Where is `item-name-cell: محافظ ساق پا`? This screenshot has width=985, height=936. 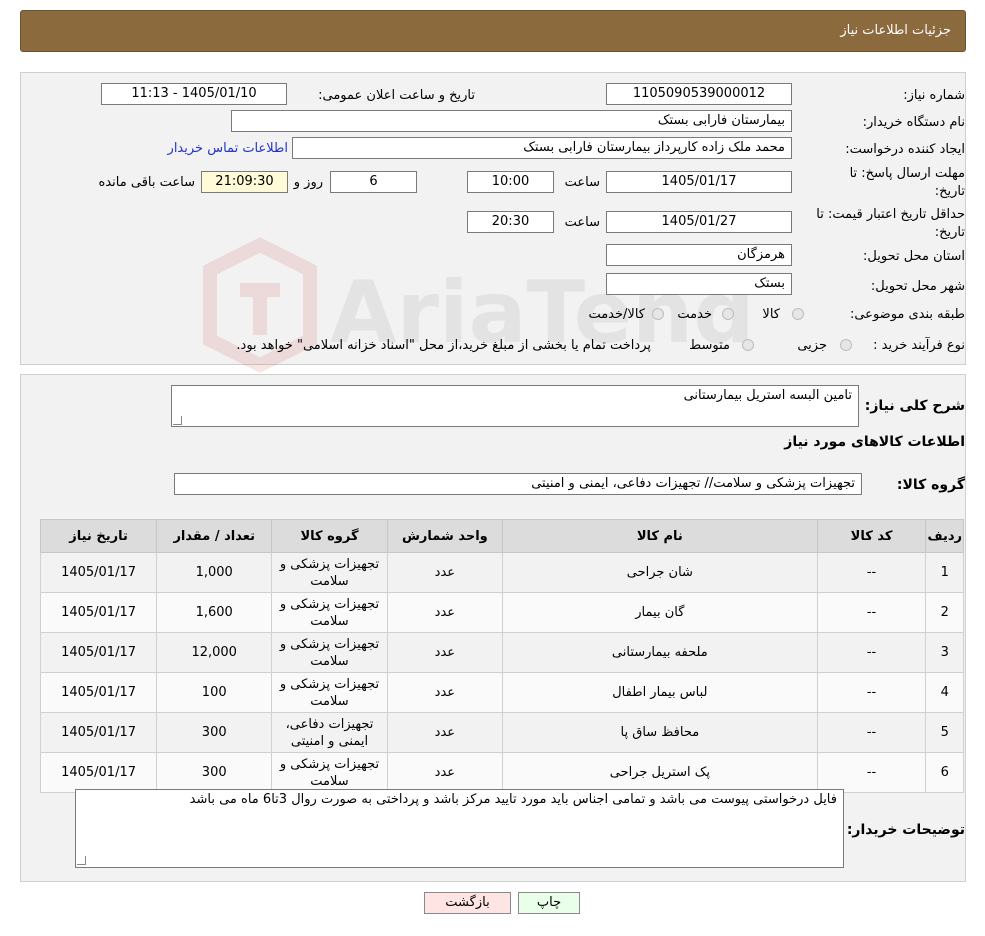 item-name-cell: محافظ ساق پا is located at coordinates (660, 732).